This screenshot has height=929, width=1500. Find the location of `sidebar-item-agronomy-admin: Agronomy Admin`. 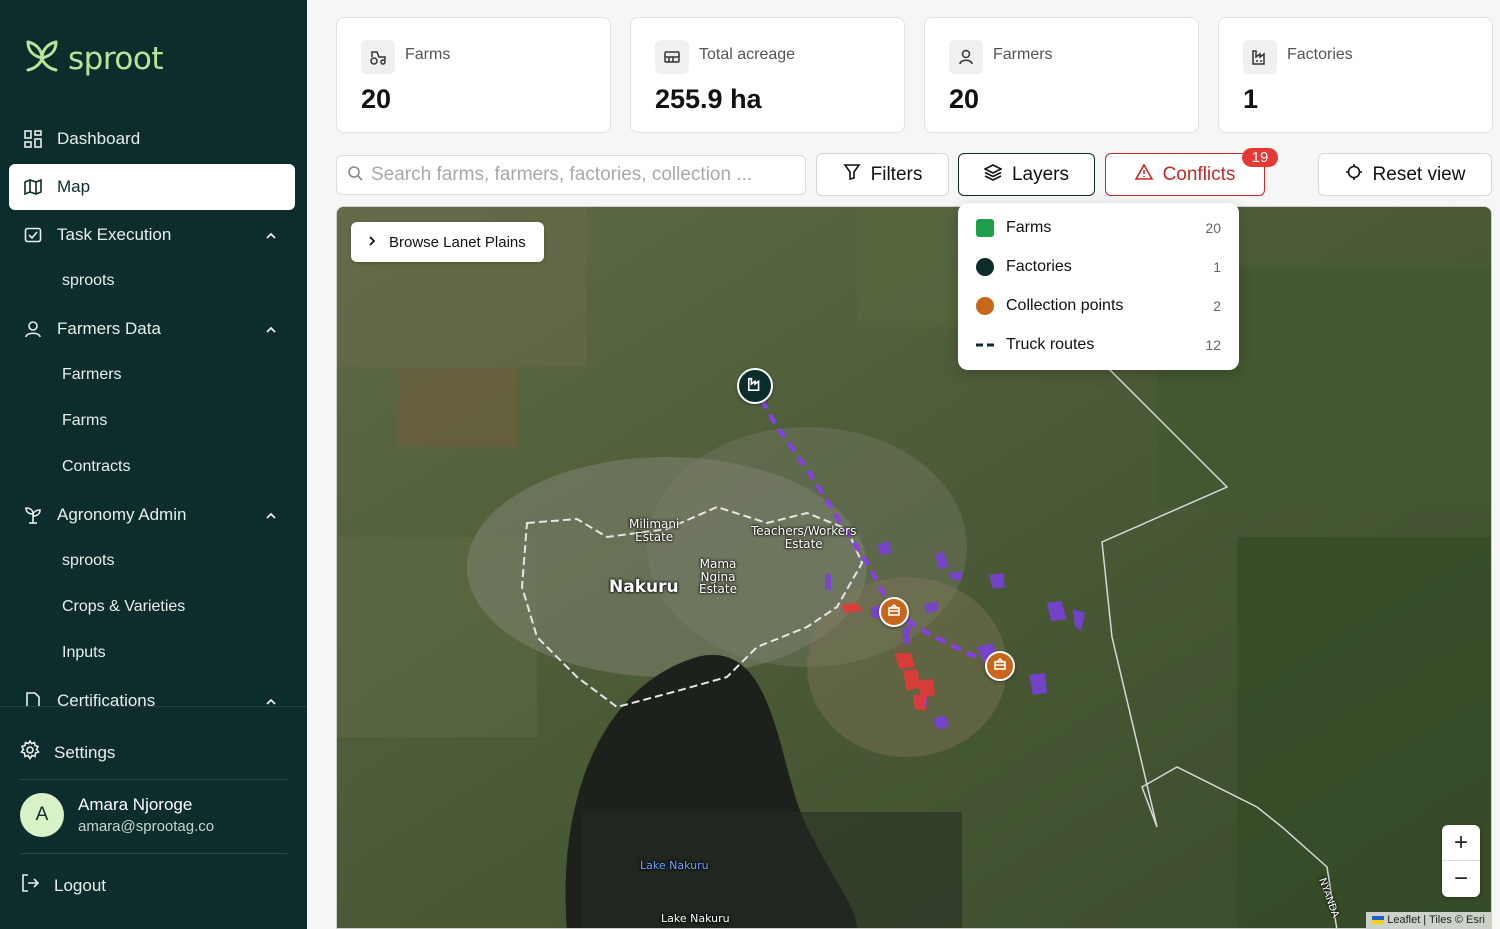

sidebar-item-agronomy-admin: Agronomy Admin is located at coordinates (152, 515).